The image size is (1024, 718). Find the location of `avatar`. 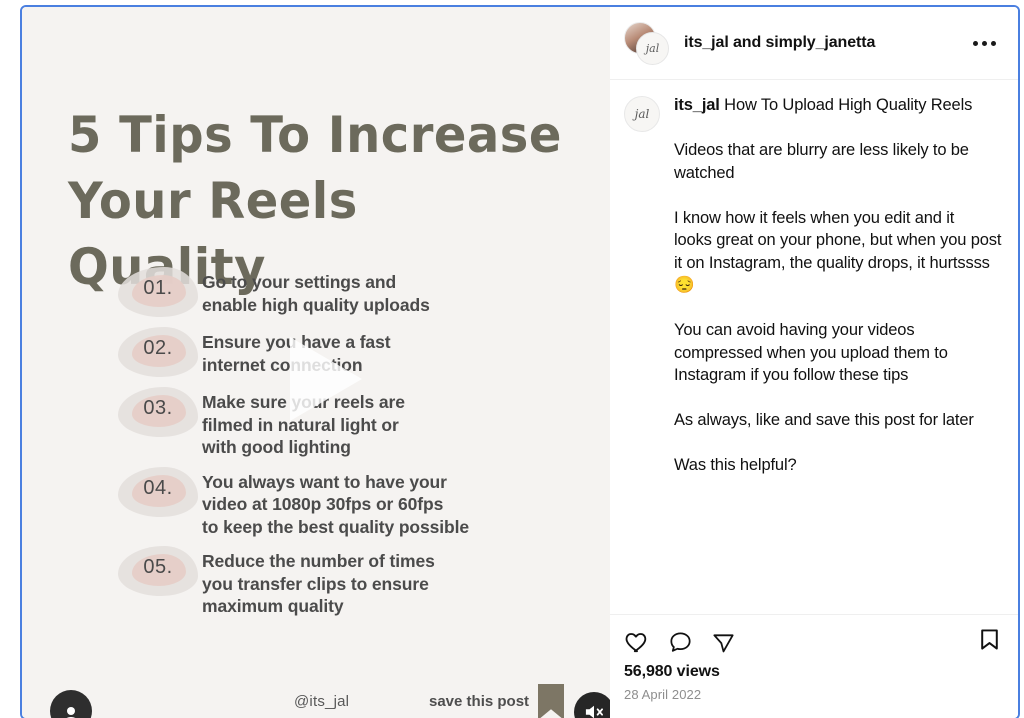

avatar is located at coordinates (71, 704).